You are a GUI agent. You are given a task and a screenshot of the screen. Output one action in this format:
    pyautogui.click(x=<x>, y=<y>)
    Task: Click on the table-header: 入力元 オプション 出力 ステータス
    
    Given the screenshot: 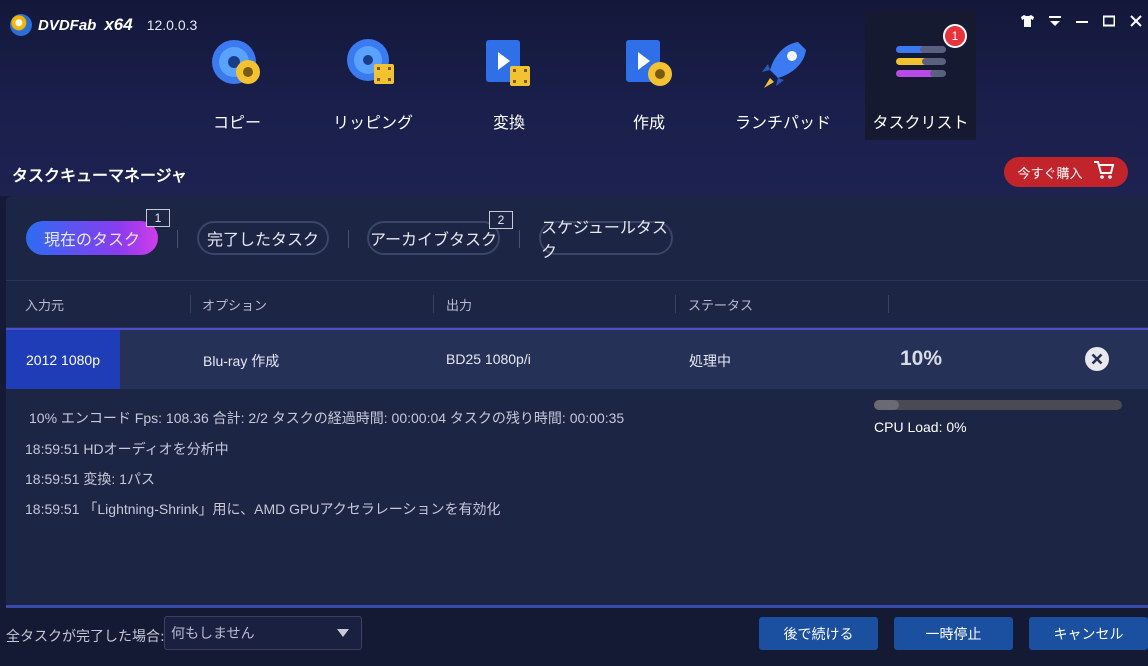 What is the action you would take?
    pyautogui.click(x=577, y=304)
    